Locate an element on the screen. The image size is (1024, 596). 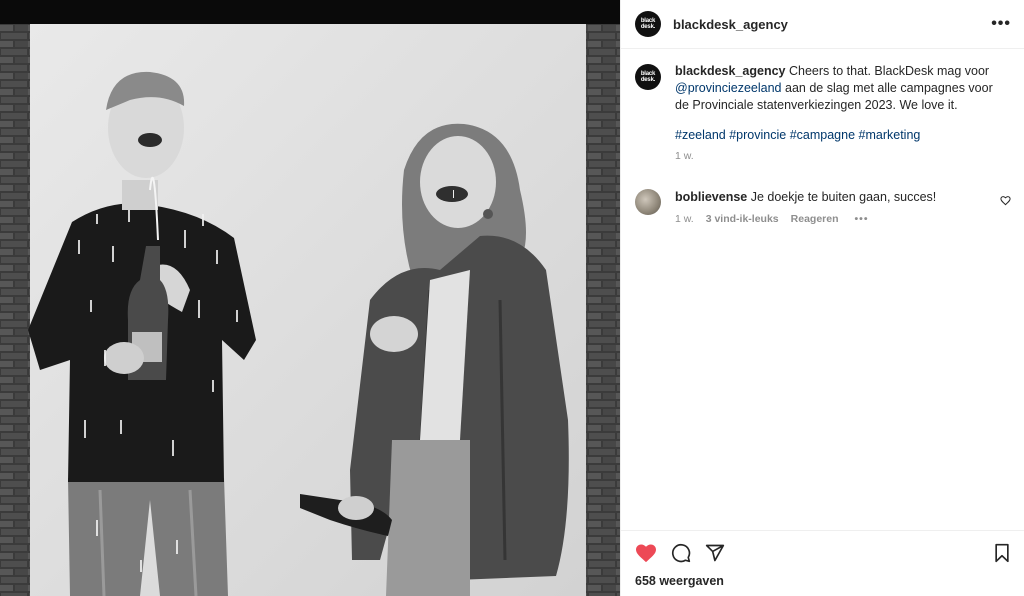
hashtag-link: #provincie is located at coordinates (757, 135).